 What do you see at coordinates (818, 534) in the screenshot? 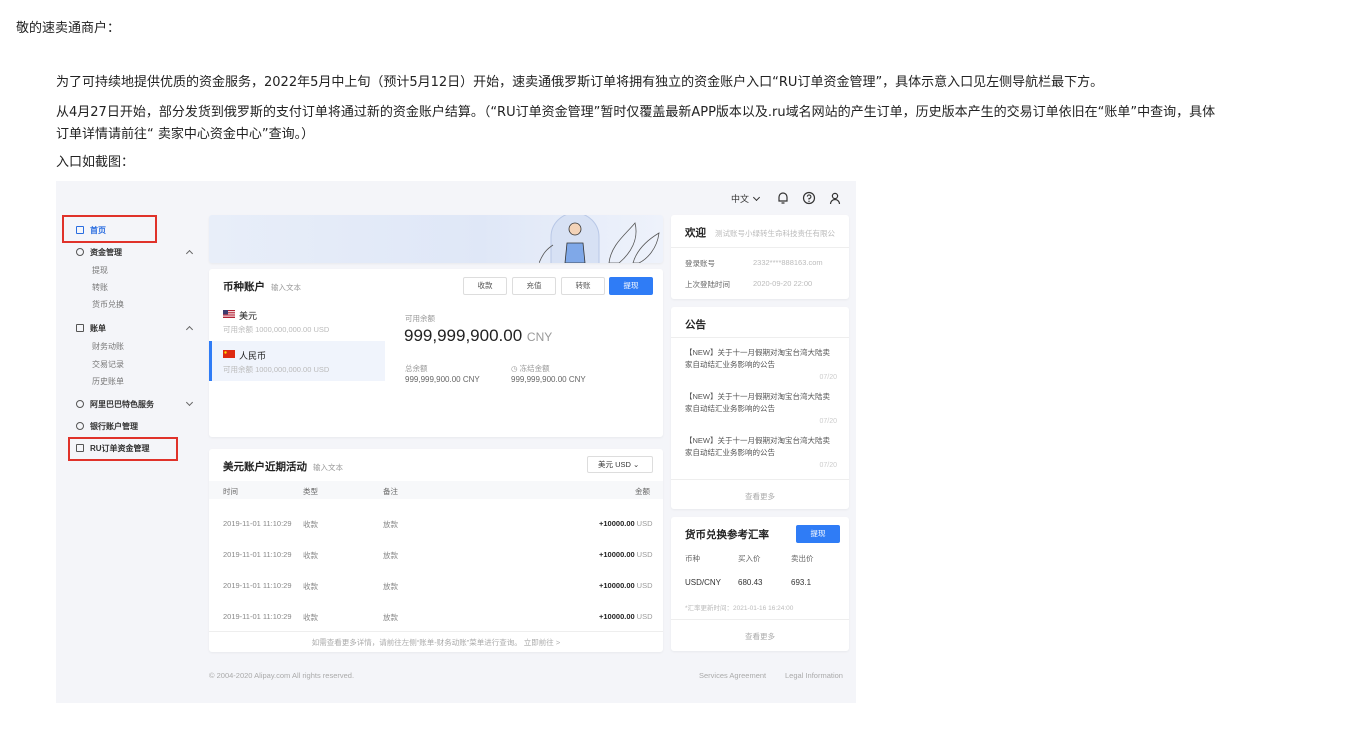
I see `rates-withdraw-button: 提现` at bounding box center [818, 534].